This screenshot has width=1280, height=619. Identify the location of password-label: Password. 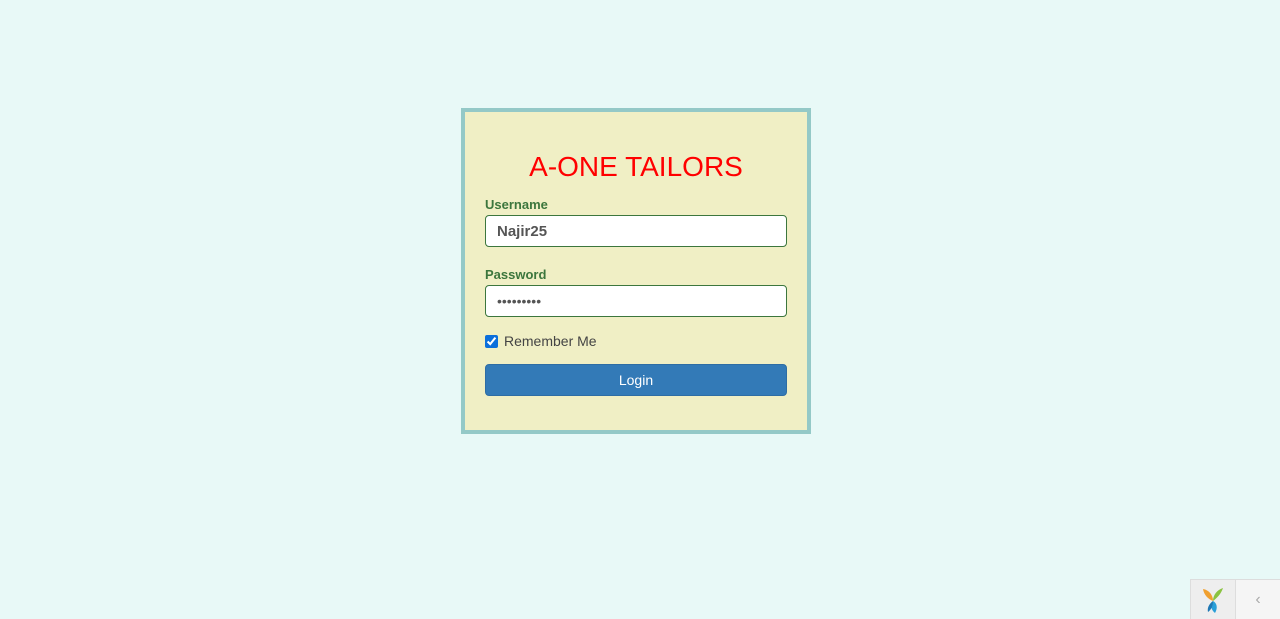
(516, 274).